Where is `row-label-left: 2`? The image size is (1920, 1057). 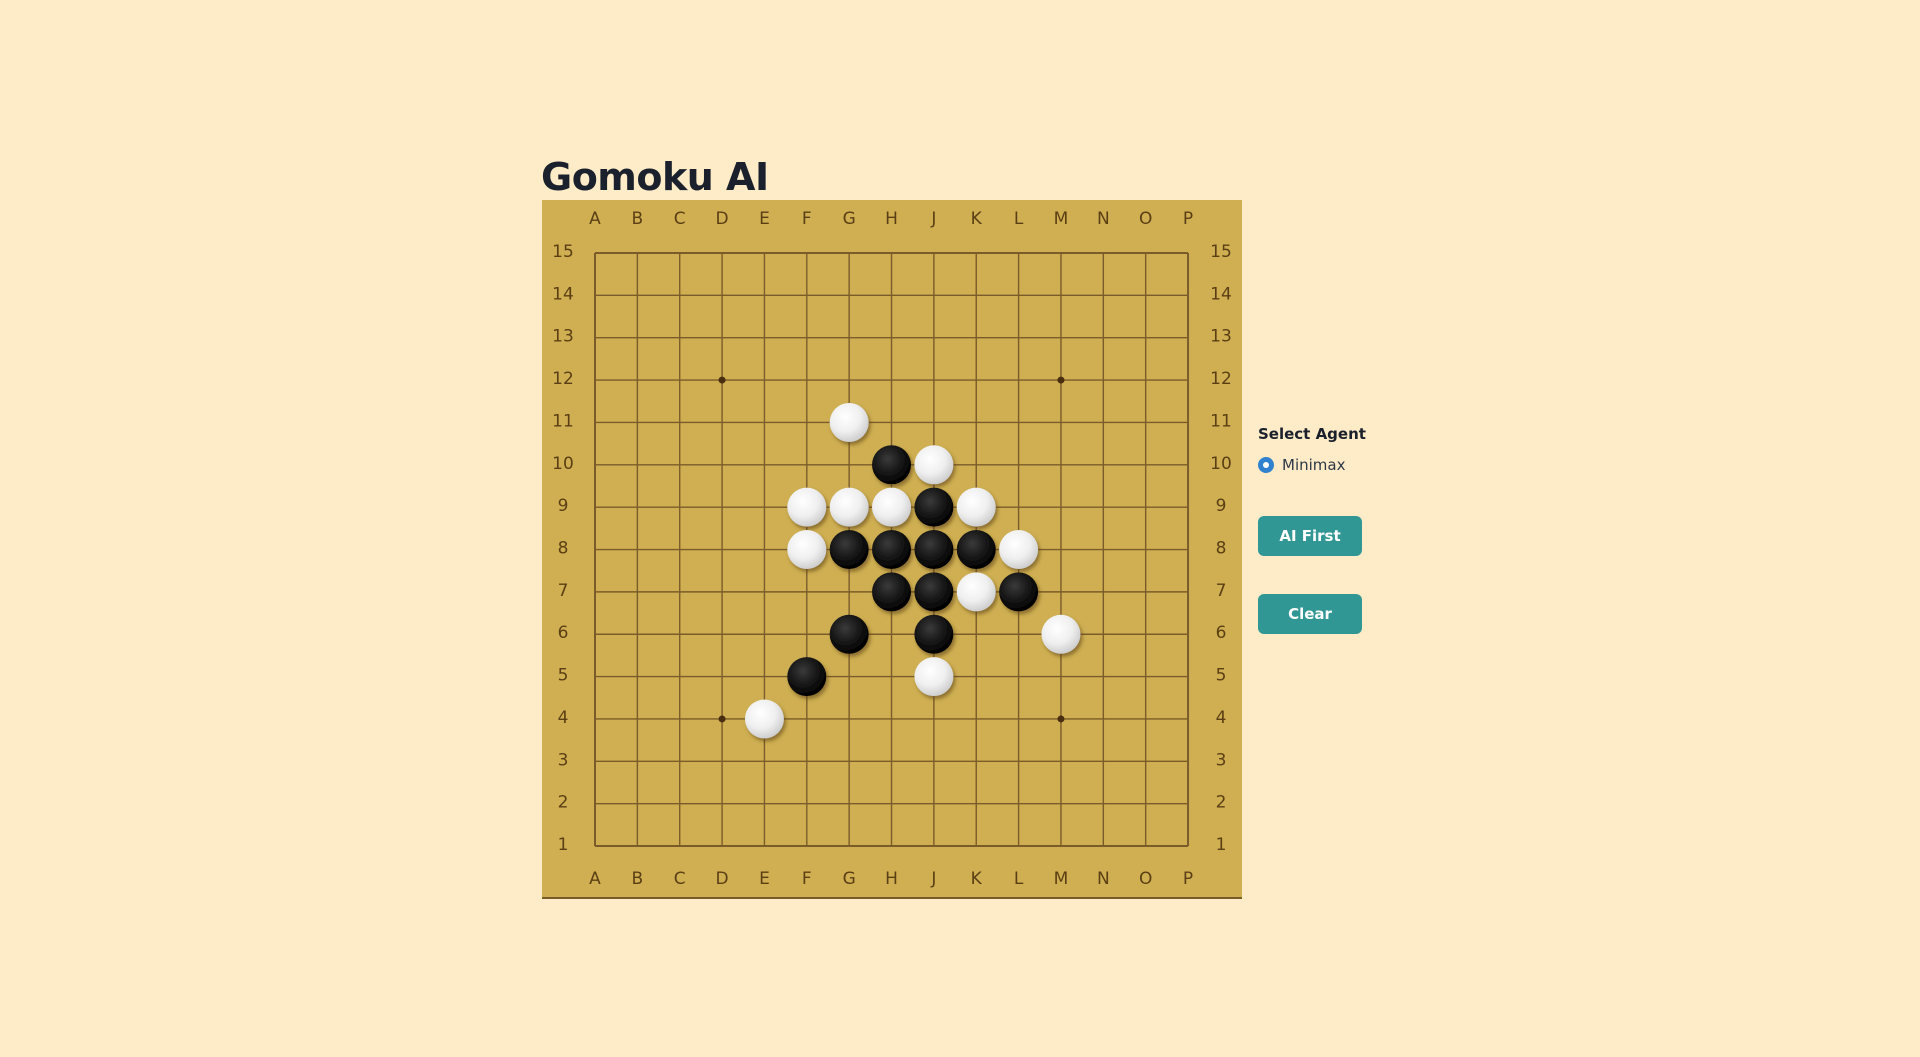
row-label-left: 2 is located at coordinates (563, 803).